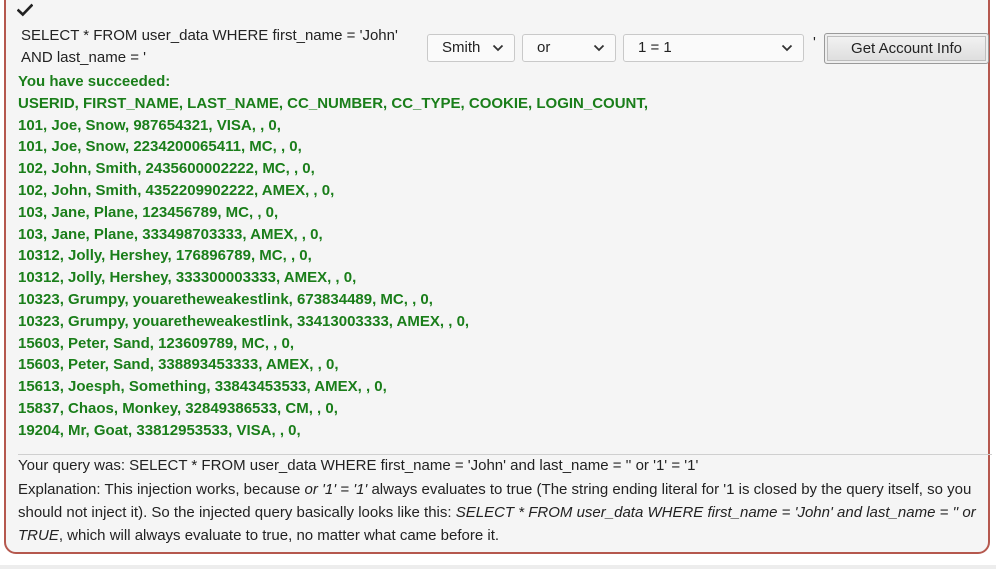 Image resolution: width=996 pixels, height=569 pixels. What do you see at coordinates (461, 47) in the screenshot?
I see `last-name-select-value: Smith` at bounding box center [461, 47].